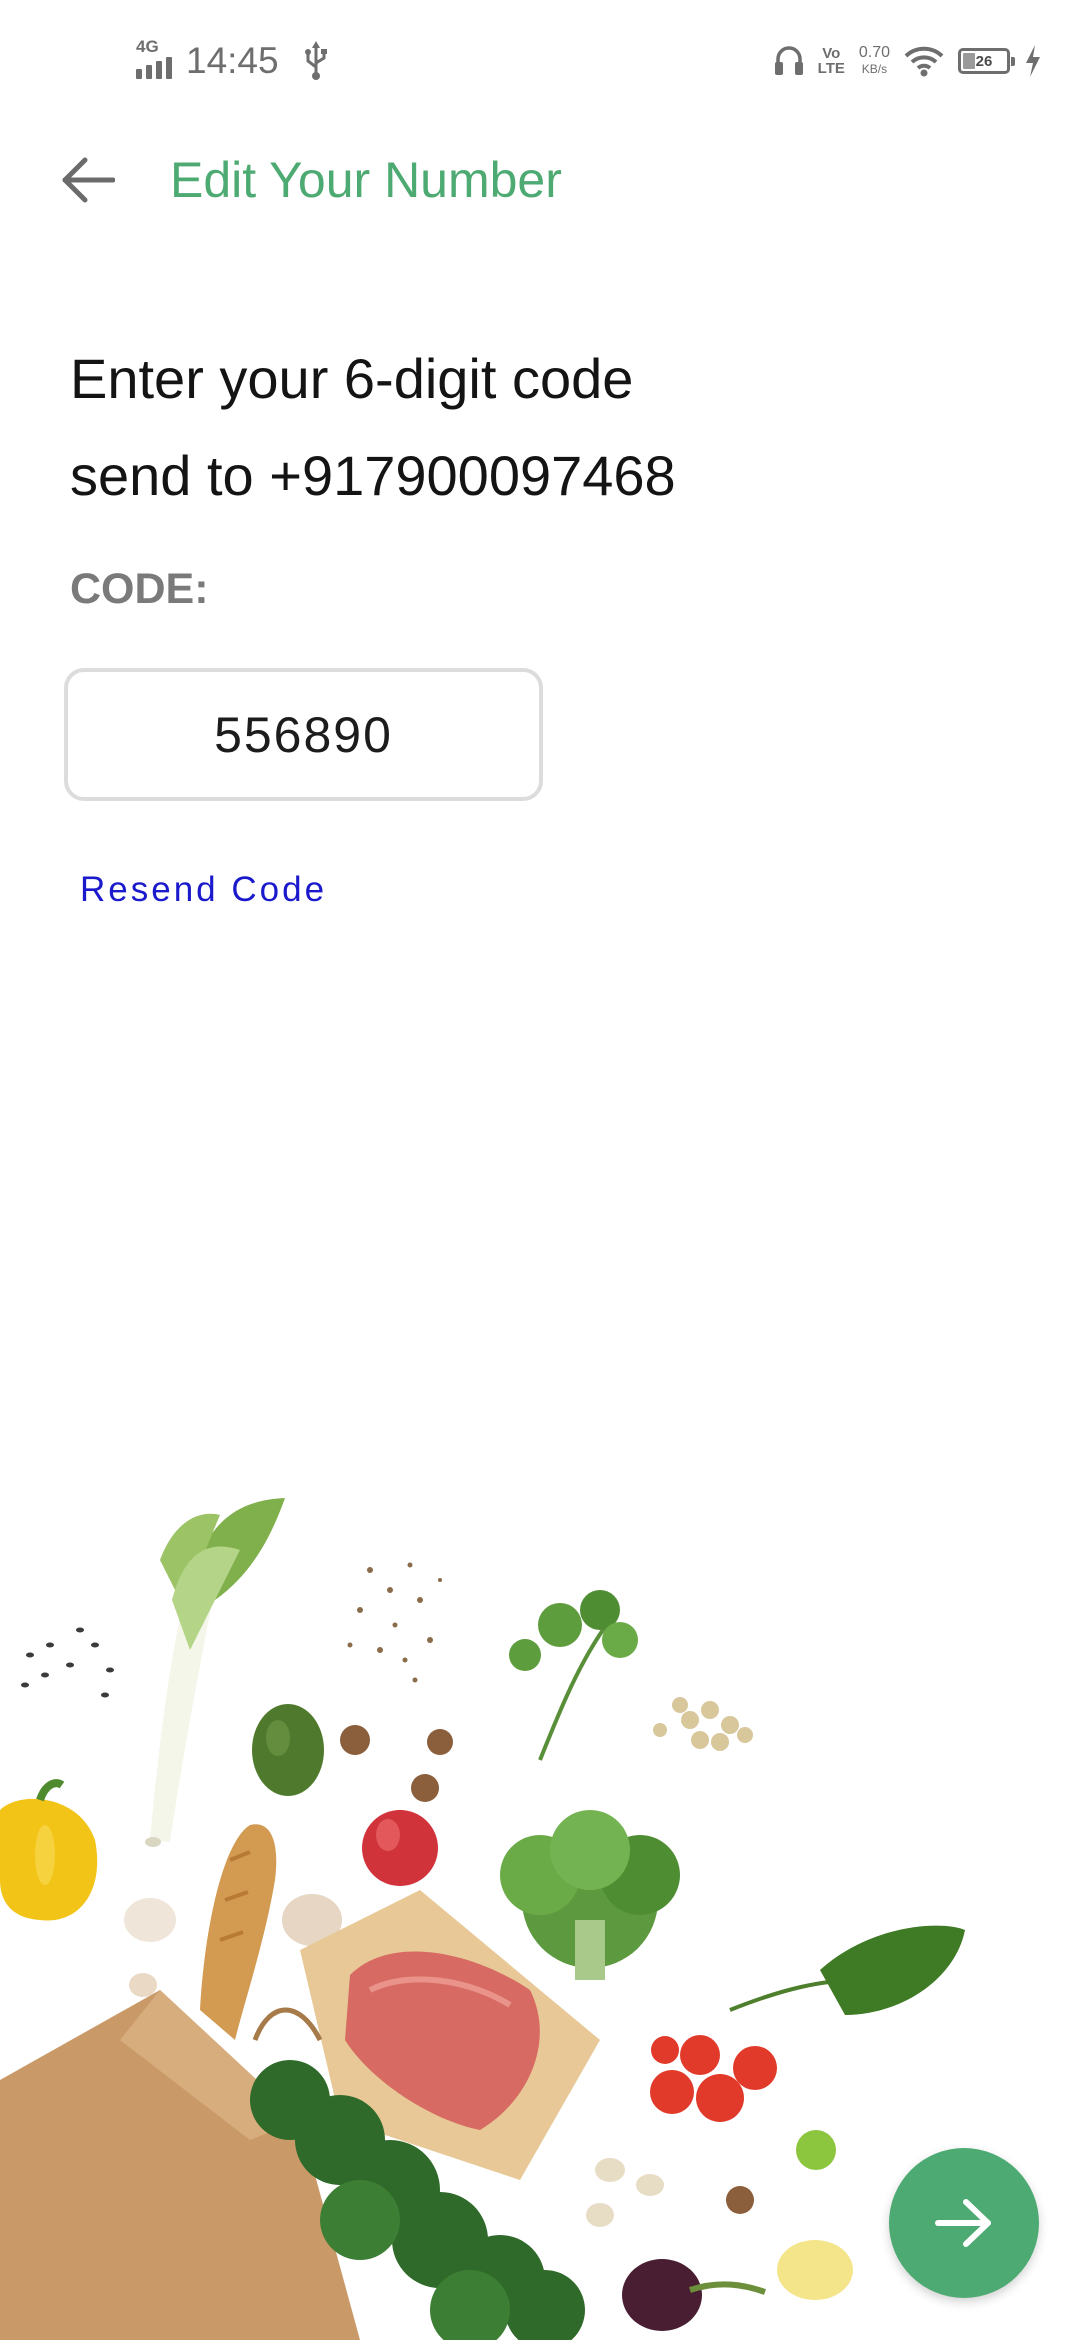 The image size is (1080, 2340). Describe the element at coordinates (147, 46) in the screenshot. I see `network-type: 4G` at that location.